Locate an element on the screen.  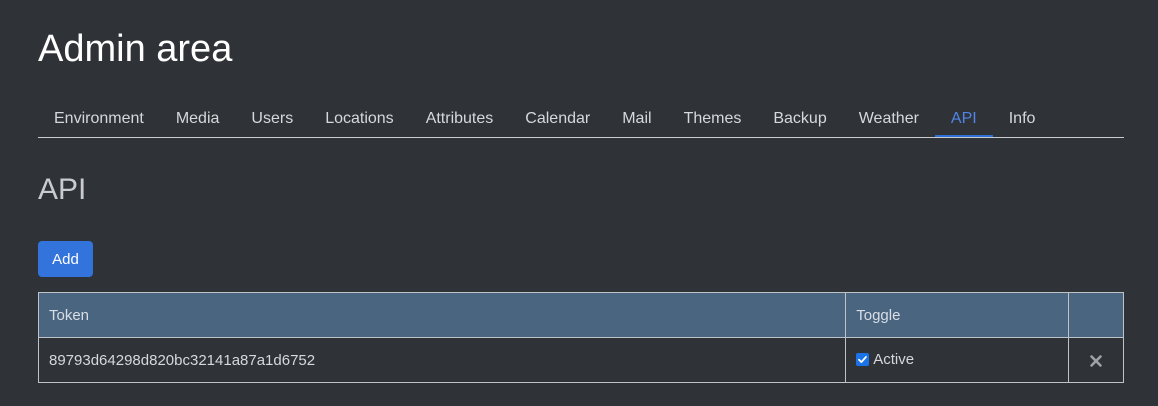
tab-info: Info is located at coordinates (1022, 118).